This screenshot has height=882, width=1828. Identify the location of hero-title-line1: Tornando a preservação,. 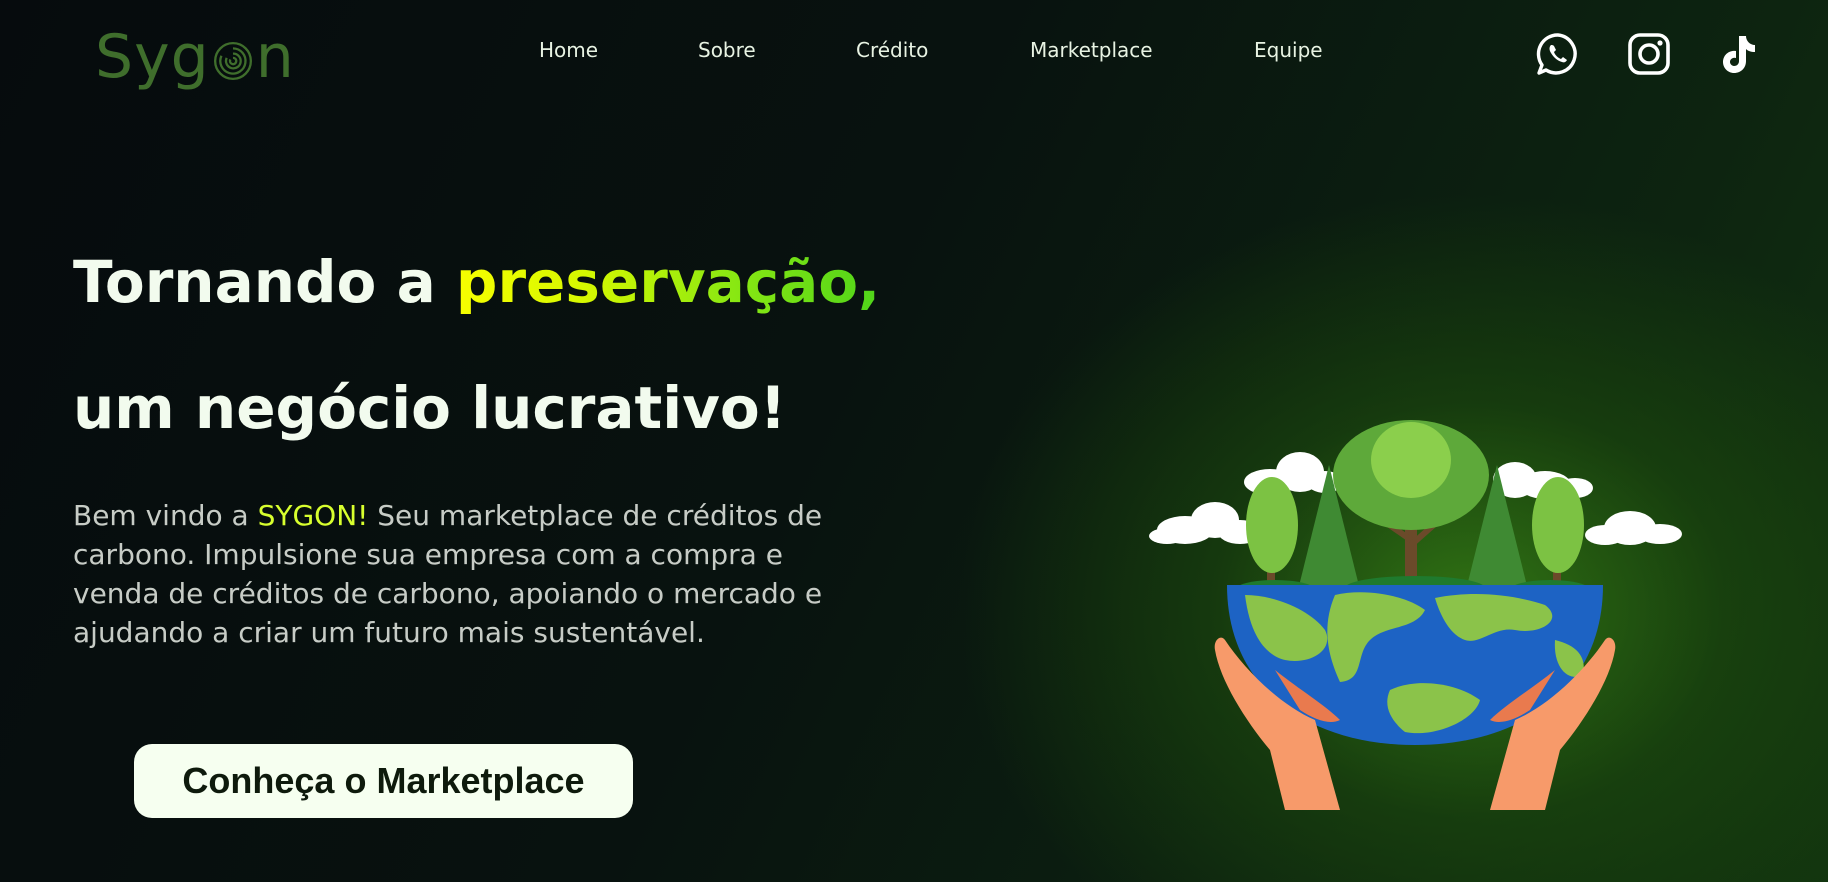
(476, 282).